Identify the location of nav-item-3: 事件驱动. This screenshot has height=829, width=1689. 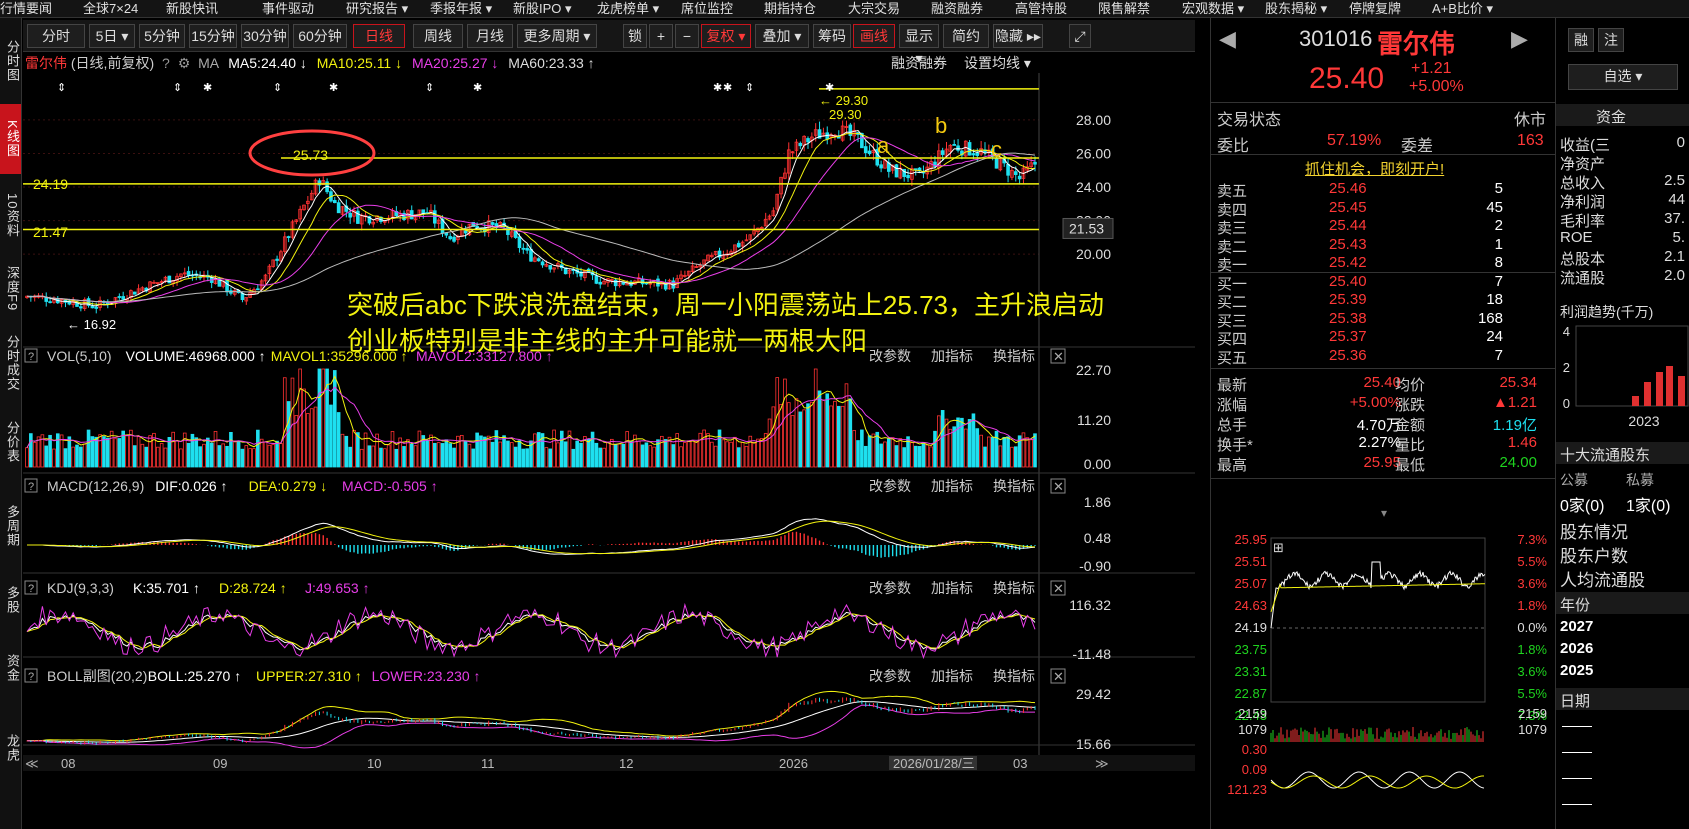
(288, 8).